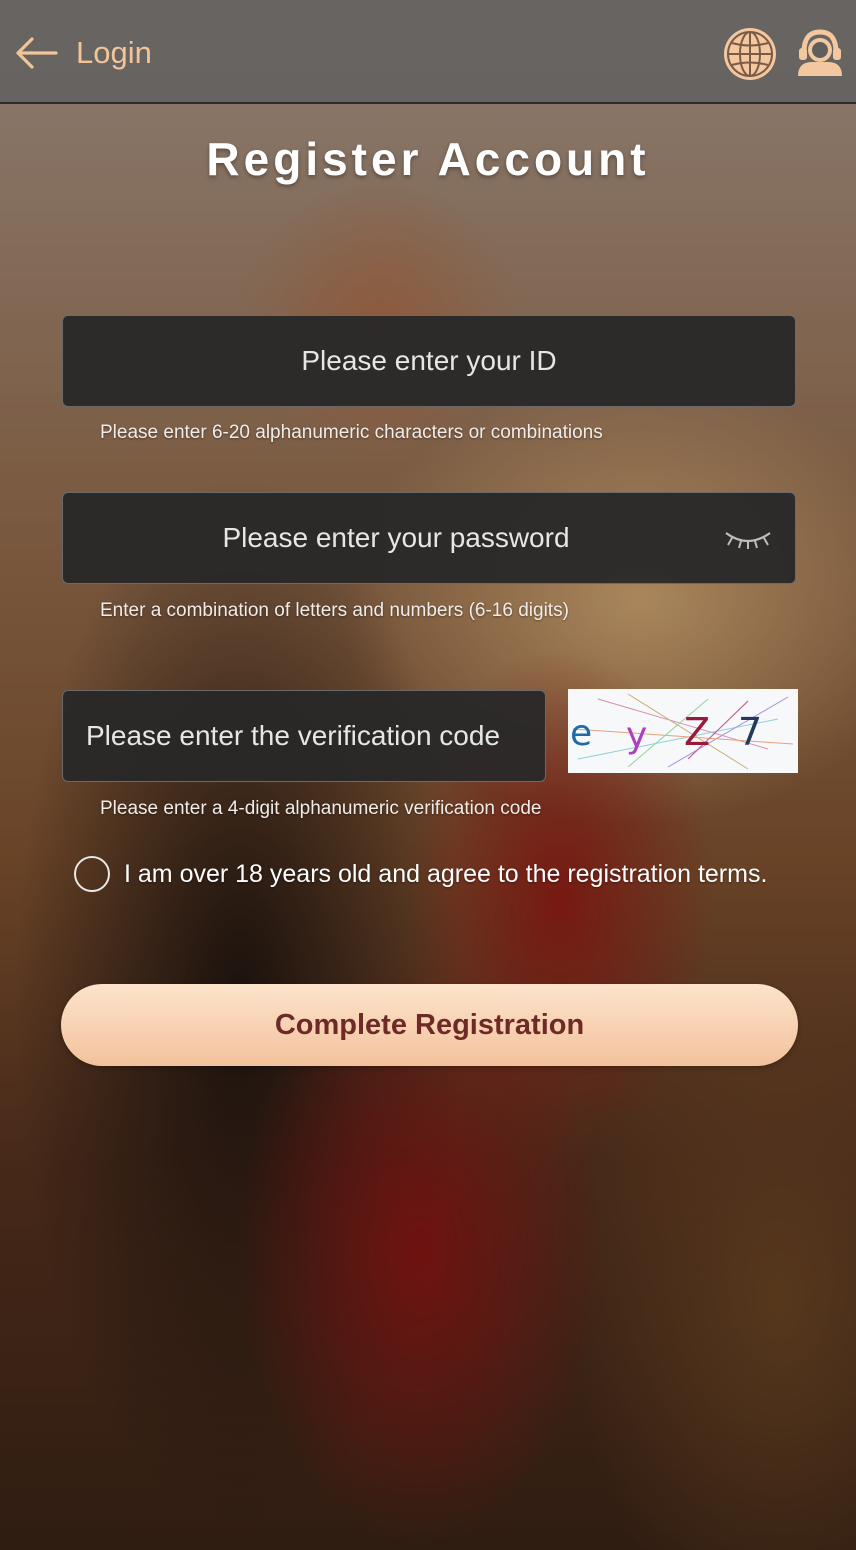 Image resolution: width=856 pixels, height=1550 pixels. What do you see at coordinates (114, 52) in the screenshot?
I see `back-label: Login` at bounding box center [114, 52].